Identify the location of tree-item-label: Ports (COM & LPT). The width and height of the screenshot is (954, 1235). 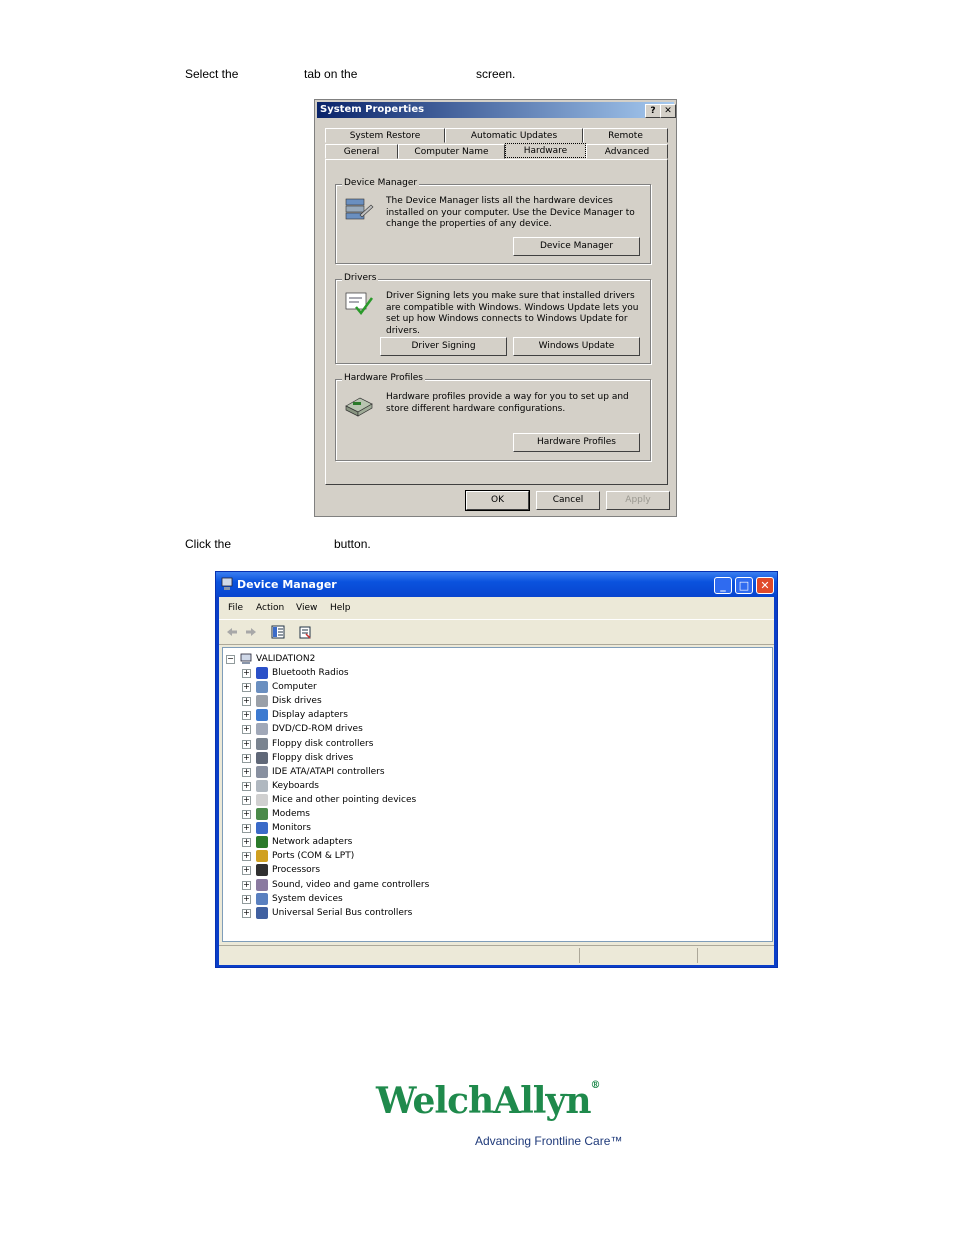
(313, 856).